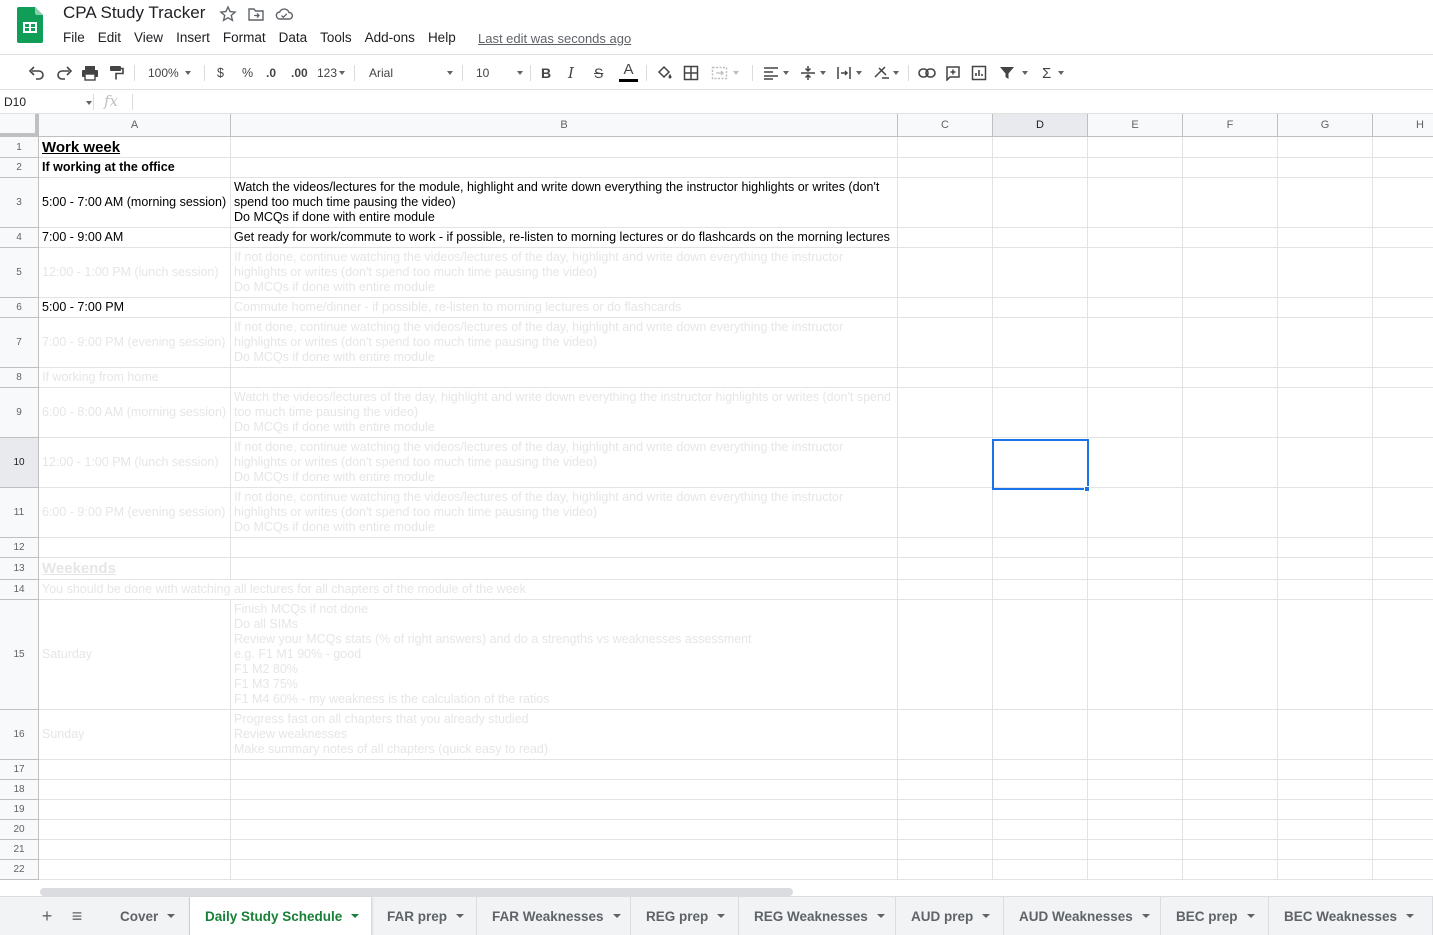 The width and height of the screenshot is (1433, 935). I want to click on cell-a15: Saturday, so click(135, 655).